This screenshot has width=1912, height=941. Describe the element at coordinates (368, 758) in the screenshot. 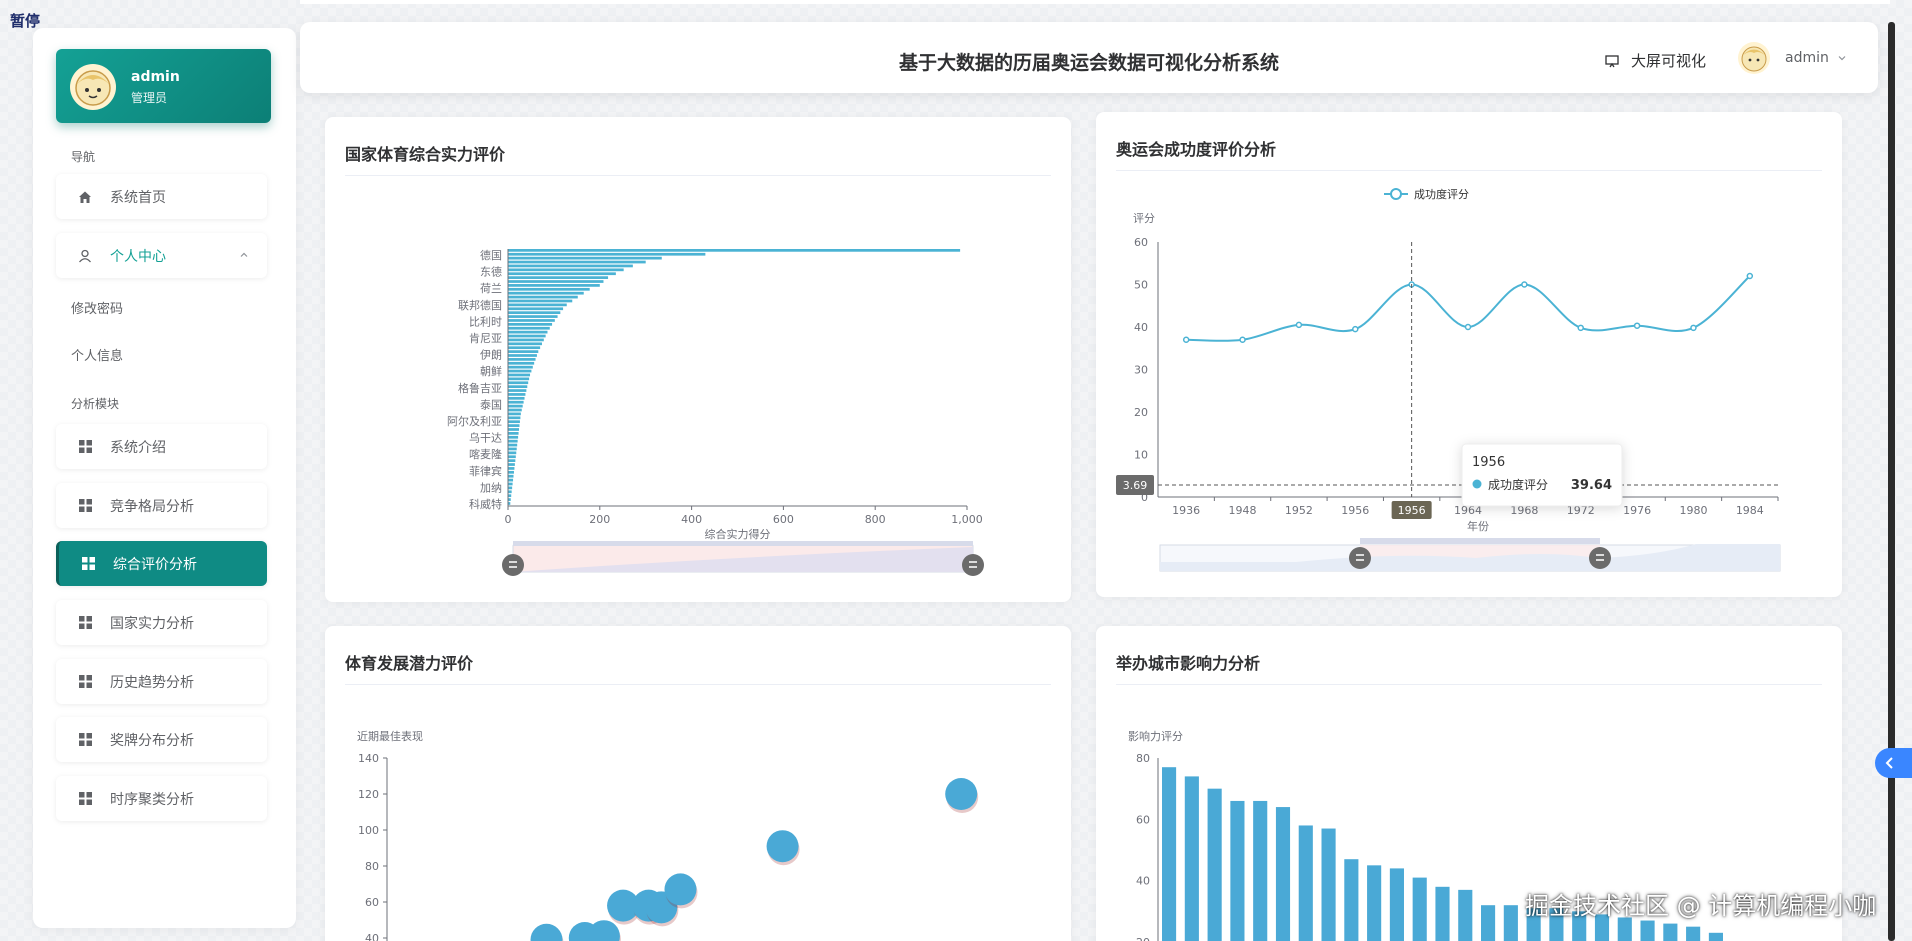

I see `y-tick-label: 140` at that location.